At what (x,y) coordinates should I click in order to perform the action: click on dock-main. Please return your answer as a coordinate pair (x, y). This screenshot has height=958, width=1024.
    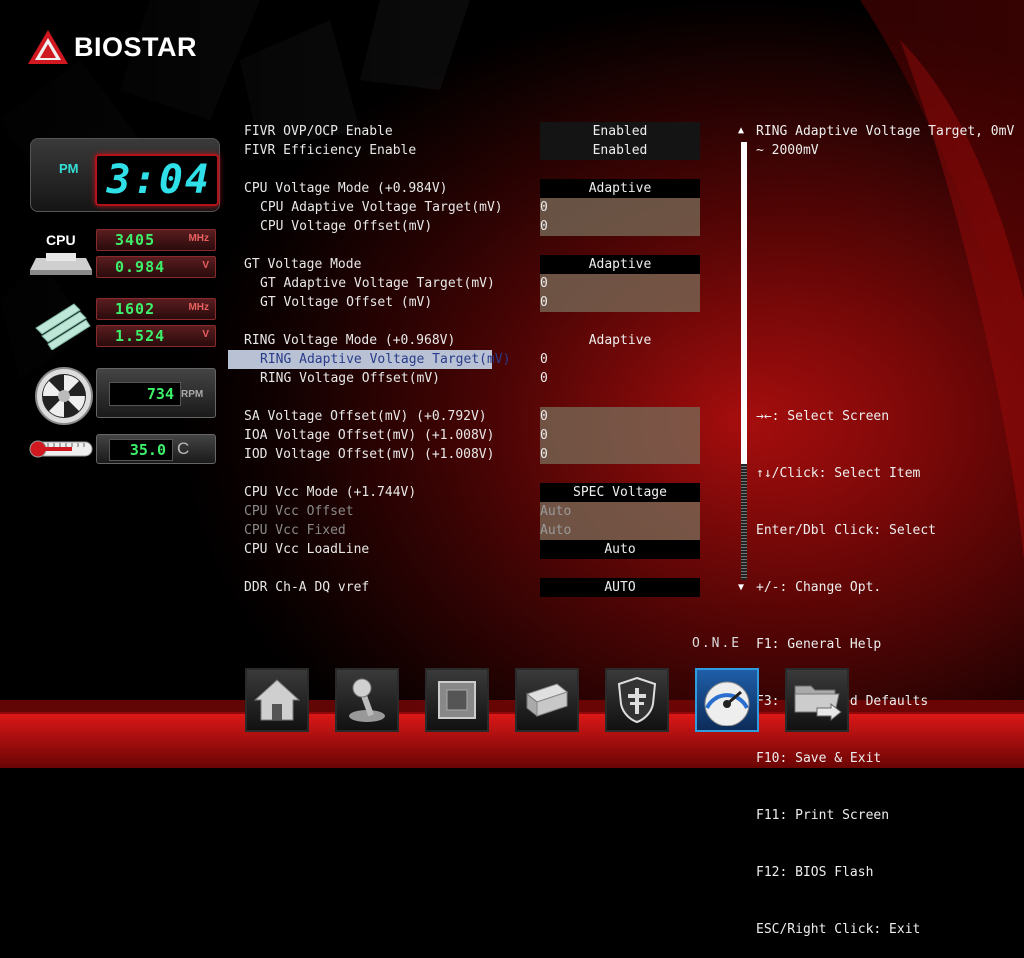
    Looking at the image, I should click on (277, 700).